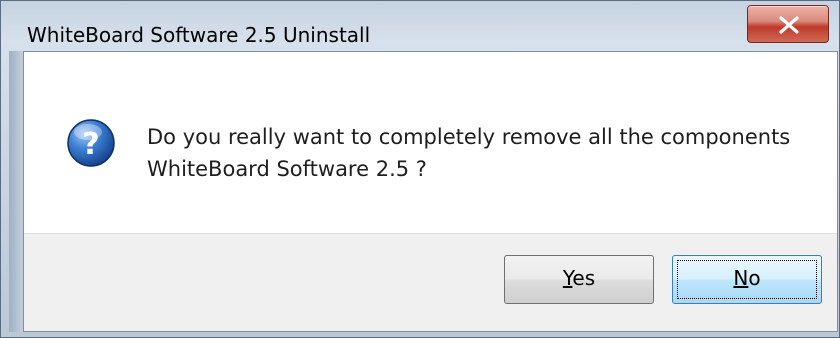 The width and height of the screenshot is (840, 338). Describe the element at coordinates (567, 278) in the screenshot. I see `yes-button-mnemonic: Y` at that location.